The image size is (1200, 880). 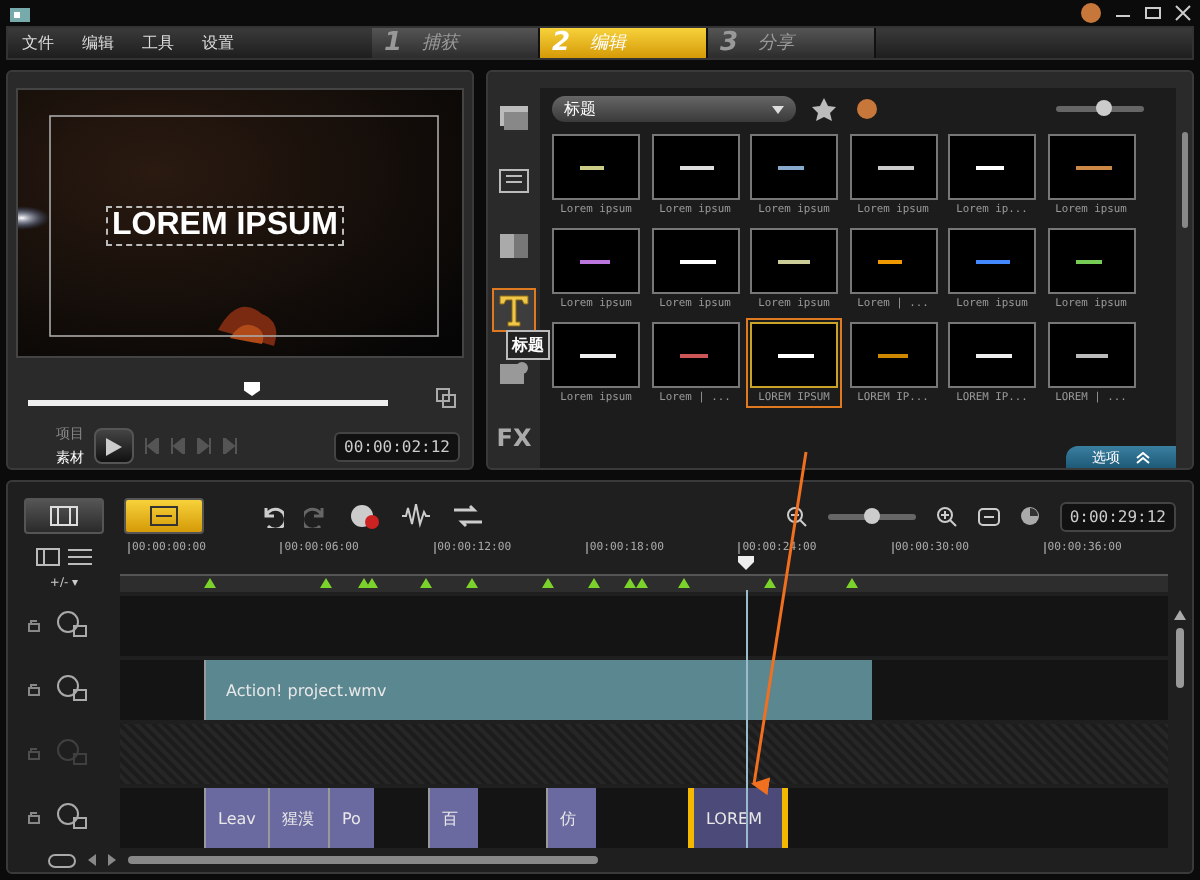 I want to click on timeline-view-button, so click(x=164, y=516).